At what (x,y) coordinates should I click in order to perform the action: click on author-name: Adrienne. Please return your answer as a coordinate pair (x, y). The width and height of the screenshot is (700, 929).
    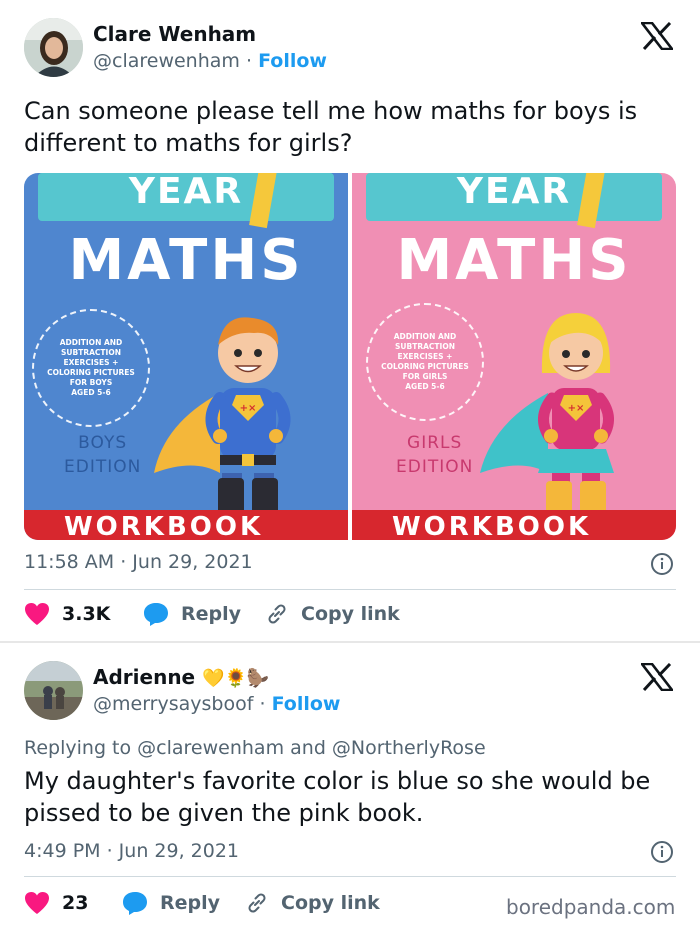
    Looking at the image, I should click on (144, 677).